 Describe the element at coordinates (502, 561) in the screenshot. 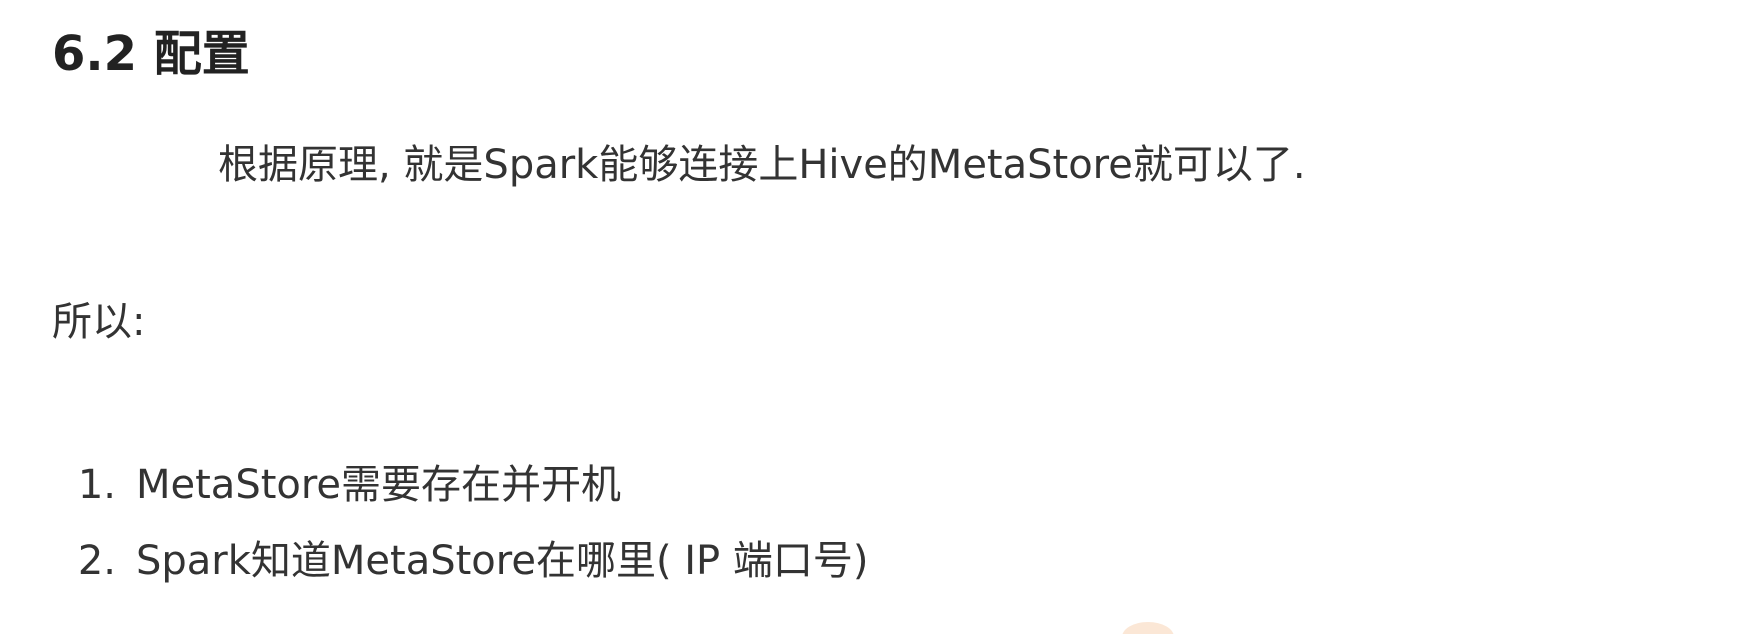

I see `list-item-text: Spark知道MetaStore在哪里( IP 端口号)` at that location.